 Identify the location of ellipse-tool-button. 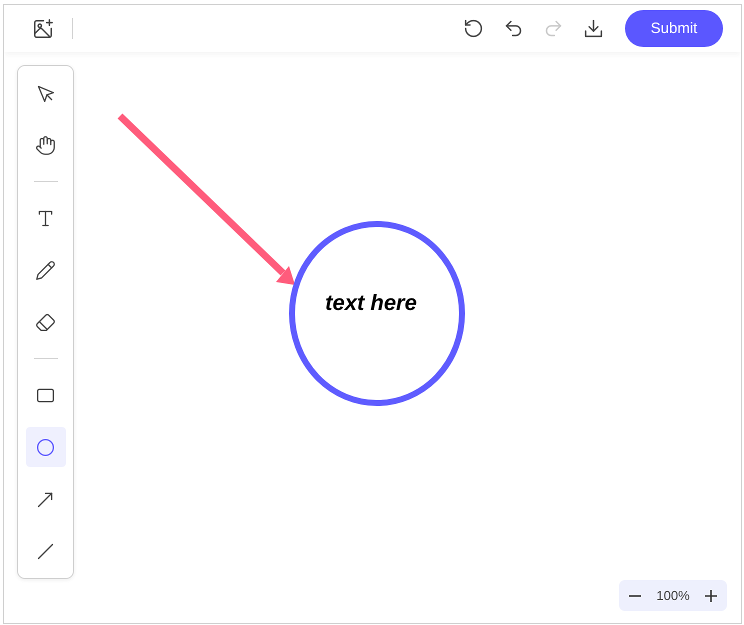
(46, 447).